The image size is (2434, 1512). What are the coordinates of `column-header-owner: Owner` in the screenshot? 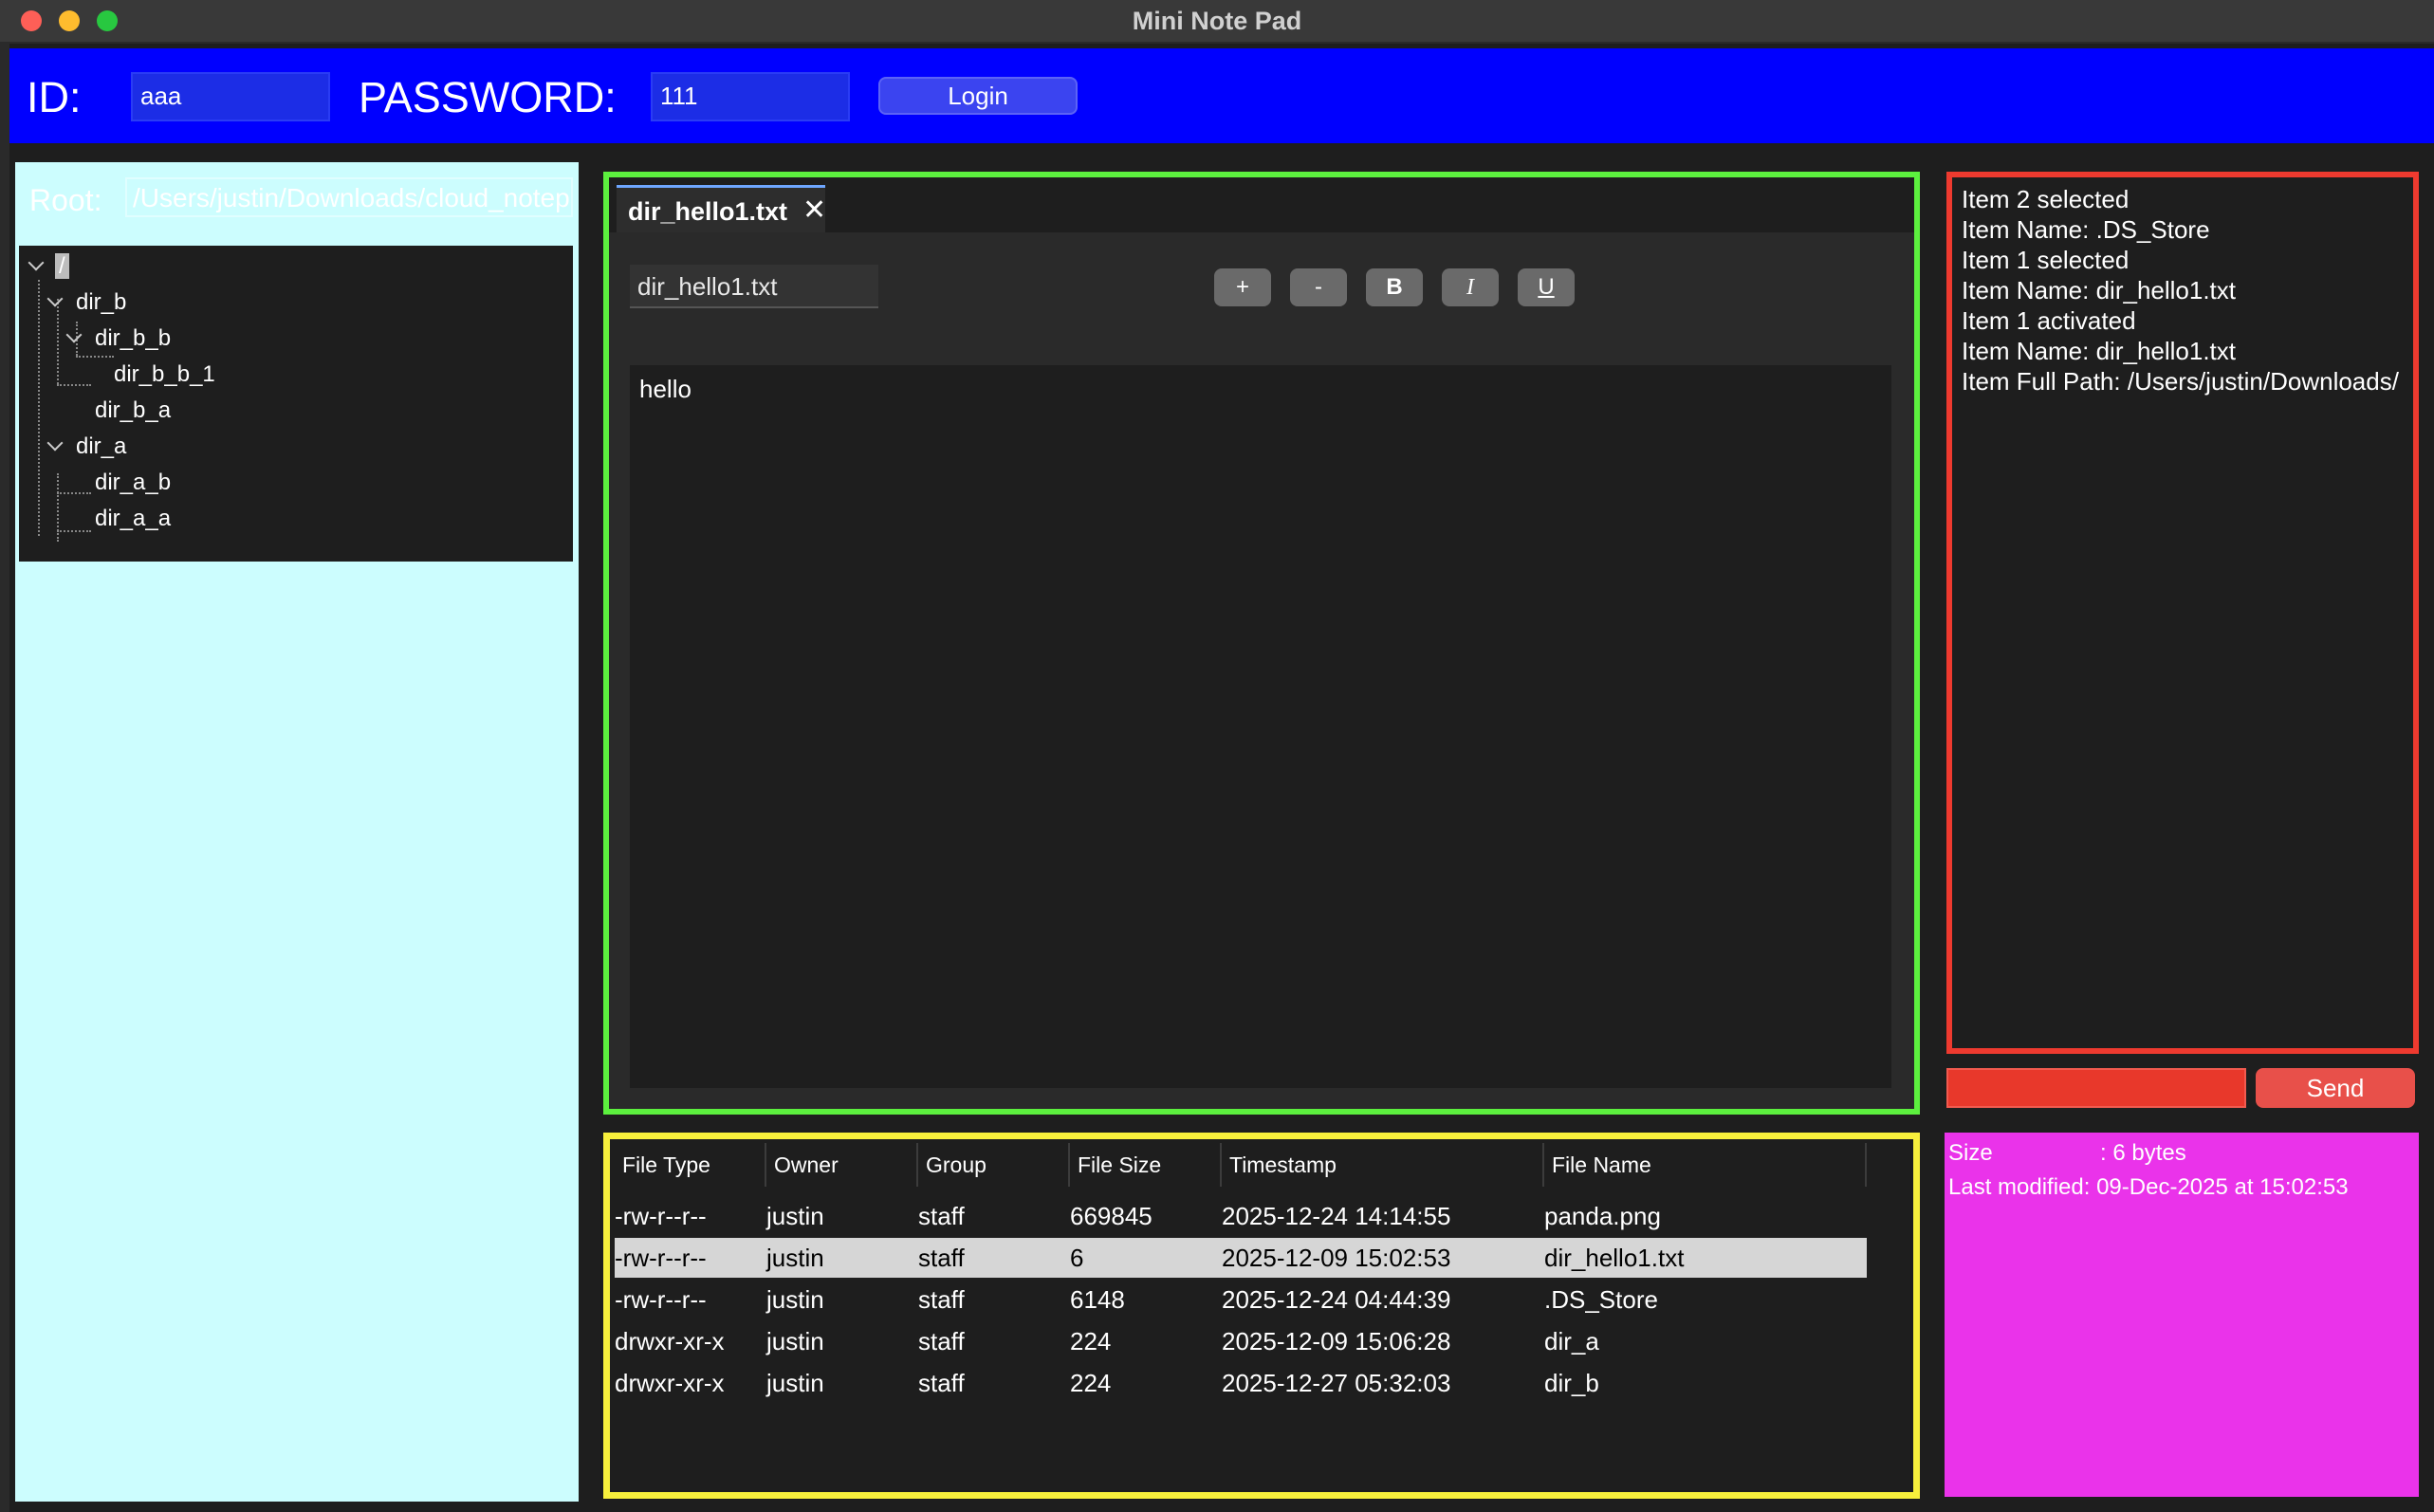 It's located at (842, 1165).